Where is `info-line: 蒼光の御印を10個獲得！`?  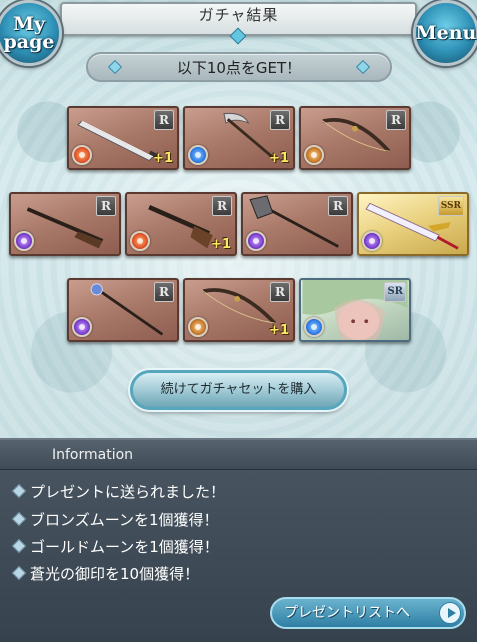
info-line: 蒼光の御印を10個獲得！ is located at coordinates (232, 574).